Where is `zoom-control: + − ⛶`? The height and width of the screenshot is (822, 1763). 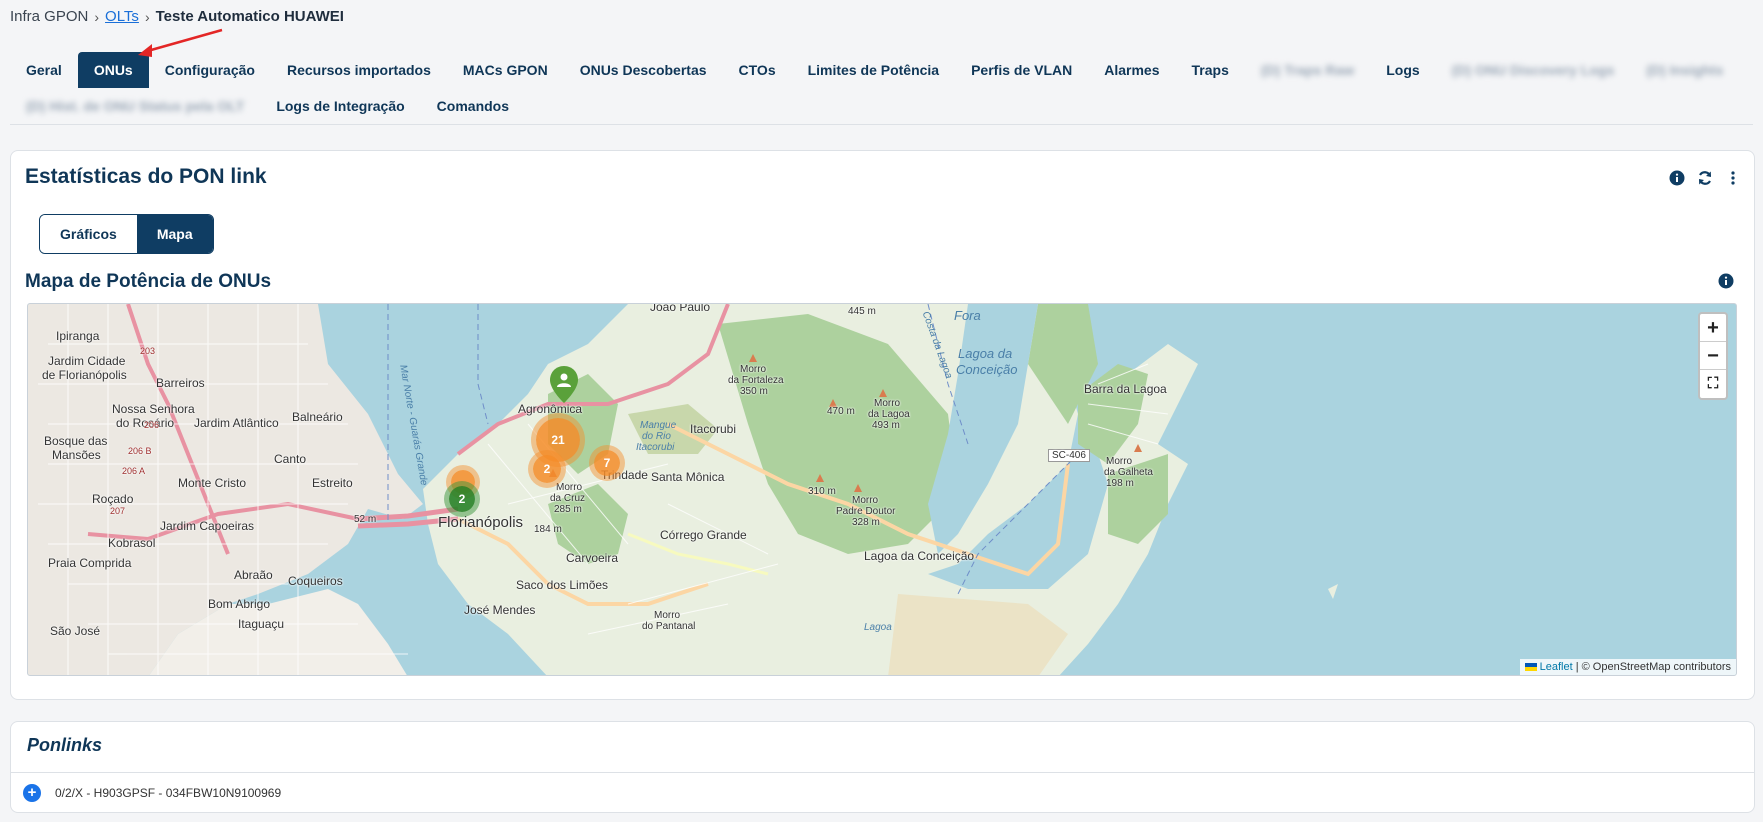
zoom-control: + − ⛶ is located at coordinates (1713, 356).